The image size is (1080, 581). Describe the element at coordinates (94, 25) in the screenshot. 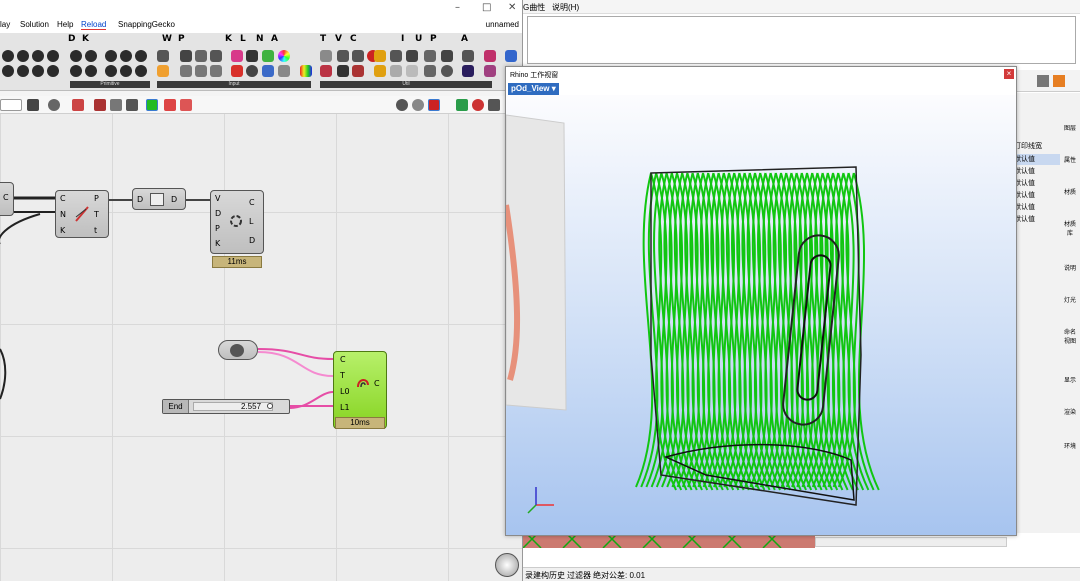

I see `menu-reload: Reload` at that location.